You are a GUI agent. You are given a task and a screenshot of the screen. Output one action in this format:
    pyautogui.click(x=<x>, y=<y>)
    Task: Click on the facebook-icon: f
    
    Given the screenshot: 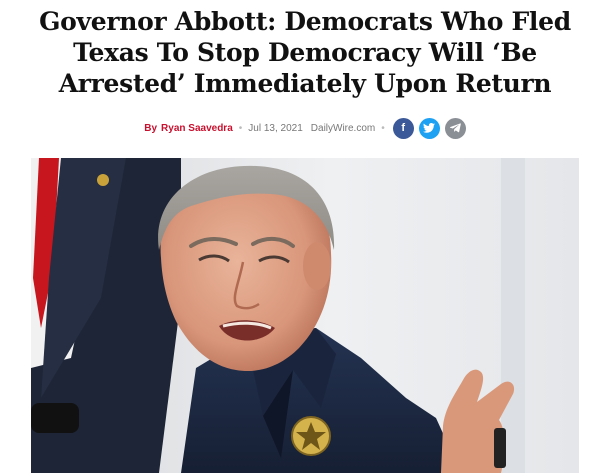 What is the action you would take?
    pyautogui.click(x=403, y=128)
    